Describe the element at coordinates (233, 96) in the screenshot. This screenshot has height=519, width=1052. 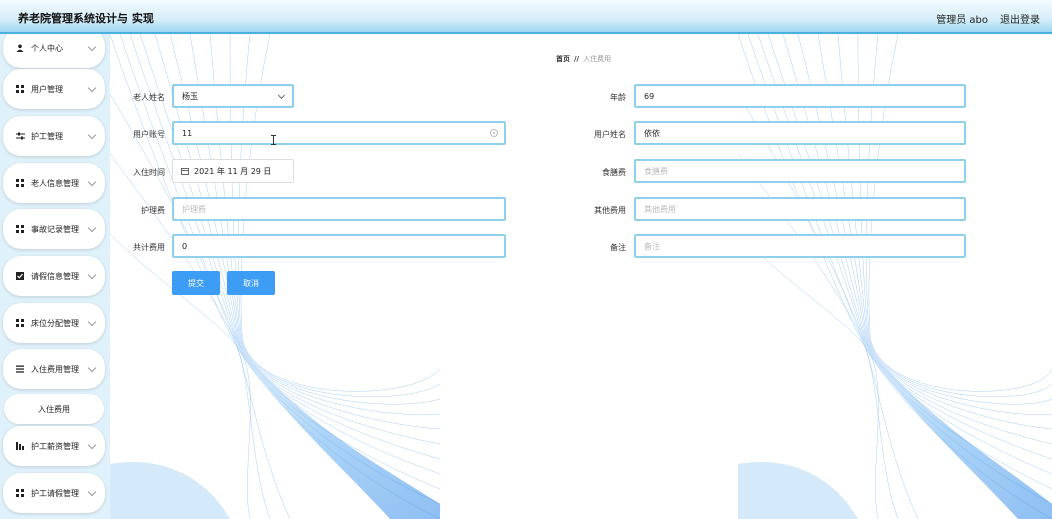
I see `elder-name-select: 杨玉` at that location.